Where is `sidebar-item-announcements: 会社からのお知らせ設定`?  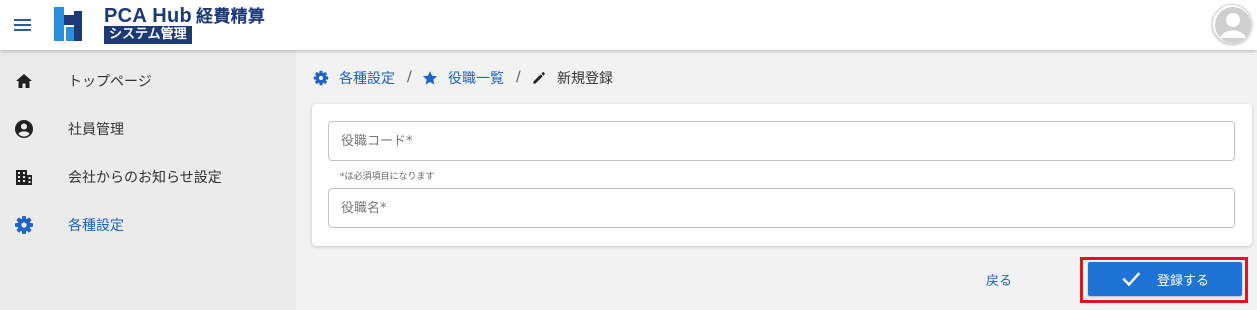 sidebar-item-announcements: 会社からのお知らせ設定 is located at coordinates (148, 177).